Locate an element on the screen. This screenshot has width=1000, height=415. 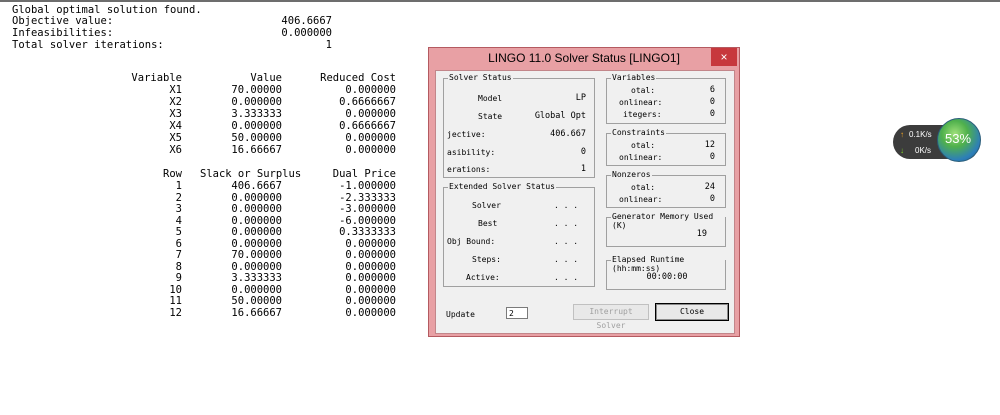
rows-cell: 10 is located at coordinates (175, 289).